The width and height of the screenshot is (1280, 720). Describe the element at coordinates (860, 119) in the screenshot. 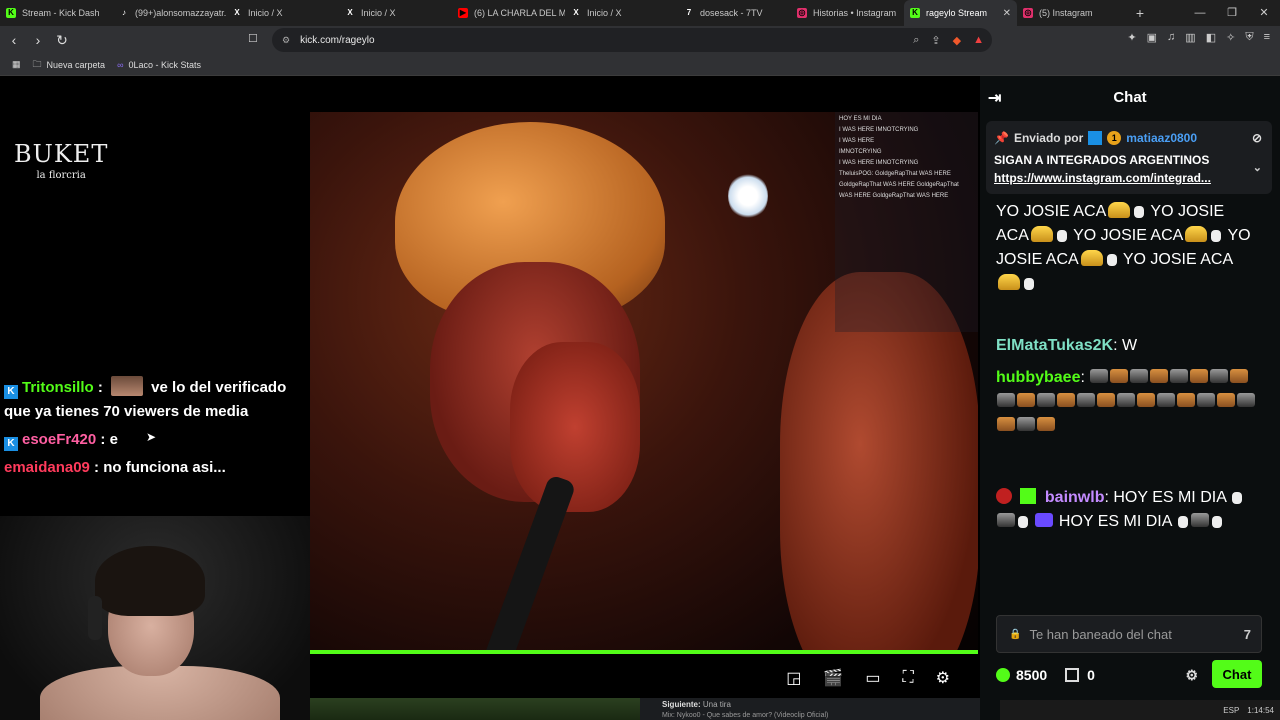

I see `overlay-line: HOY ES MI DIA` at that location.